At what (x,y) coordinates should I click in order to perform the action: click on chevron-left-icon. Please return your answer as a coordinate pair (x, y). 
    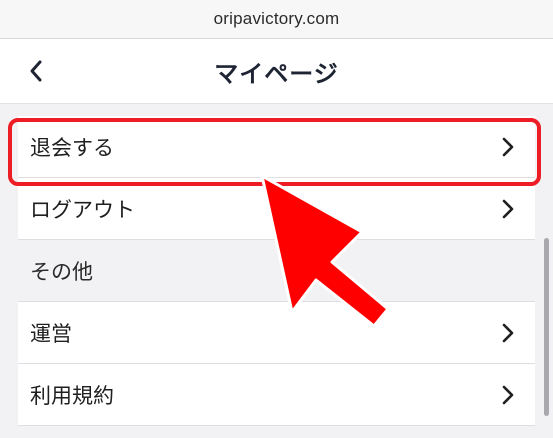
    Looking at the image, I should click on (36, 71).